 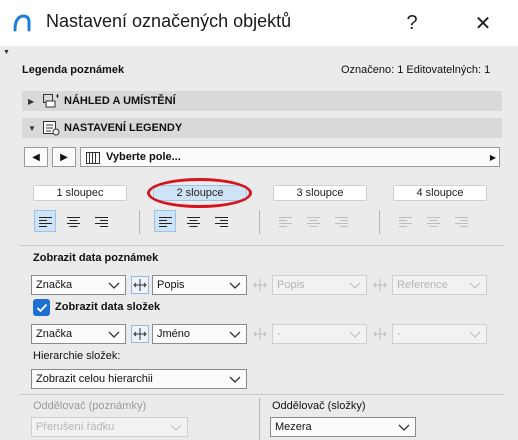 I want to click on show-component-data-label: Zobrazit data složek, so click(x=108, y=307).